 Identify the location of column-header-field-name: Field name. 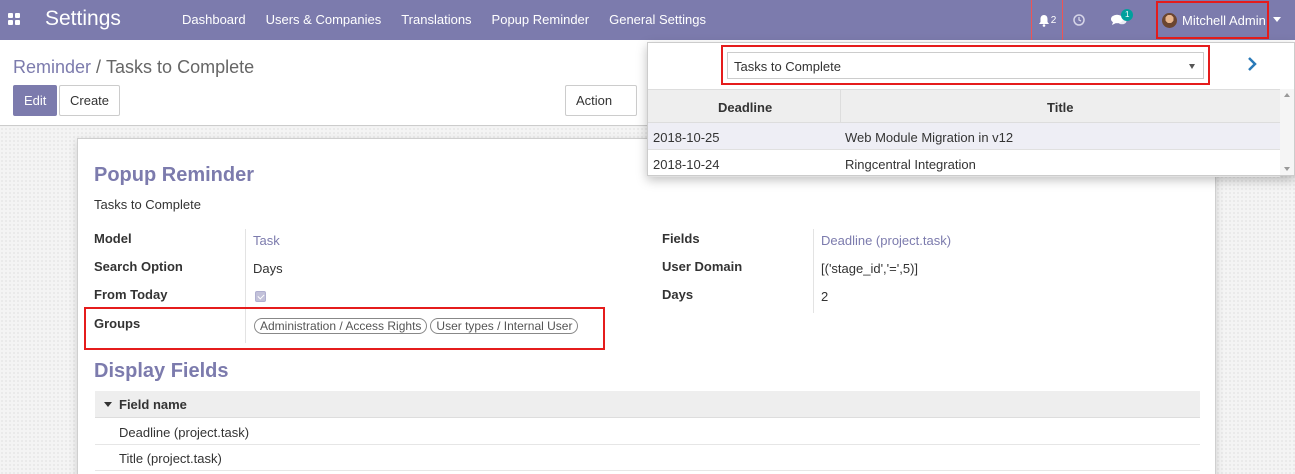
(153, 404).